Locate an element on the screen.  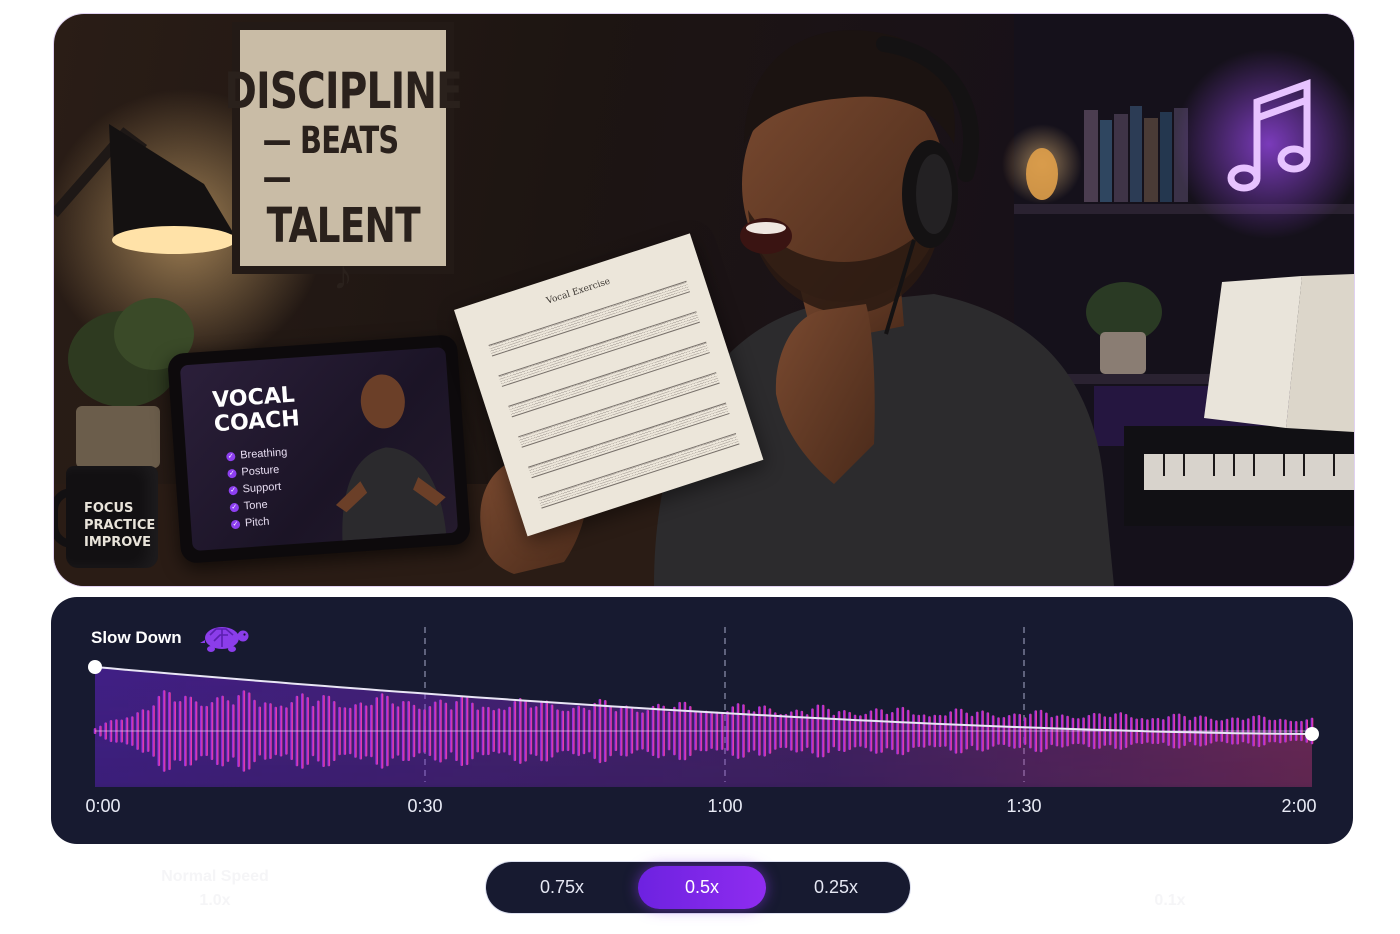
speed-option-0-5x: 0.5x is located at coordinates (702, 887).